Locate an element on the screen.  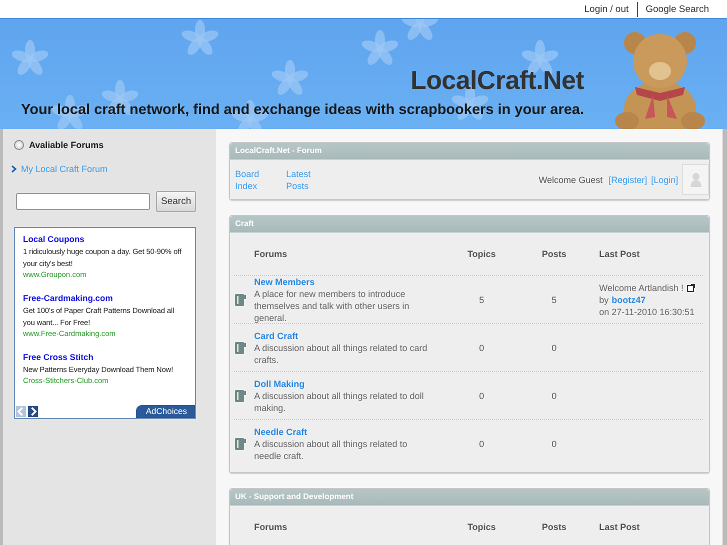
forum-description: A discussion about all things related to card crafts. is located at coordinates (341, 354).